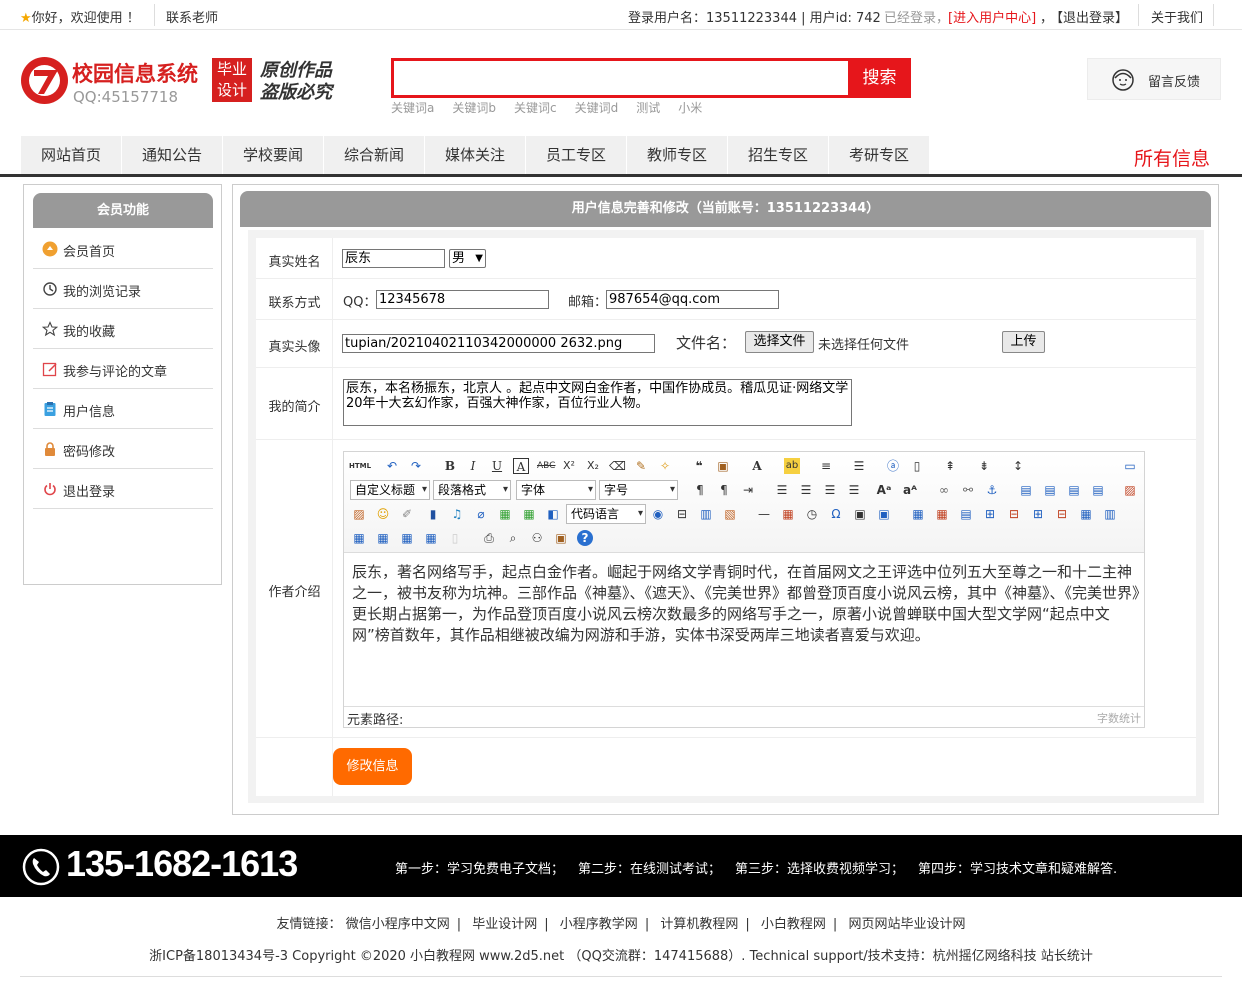  Describe the element at coordinates (1023, 342) in the screenshot. I see `upload-button: 上传` at that location.